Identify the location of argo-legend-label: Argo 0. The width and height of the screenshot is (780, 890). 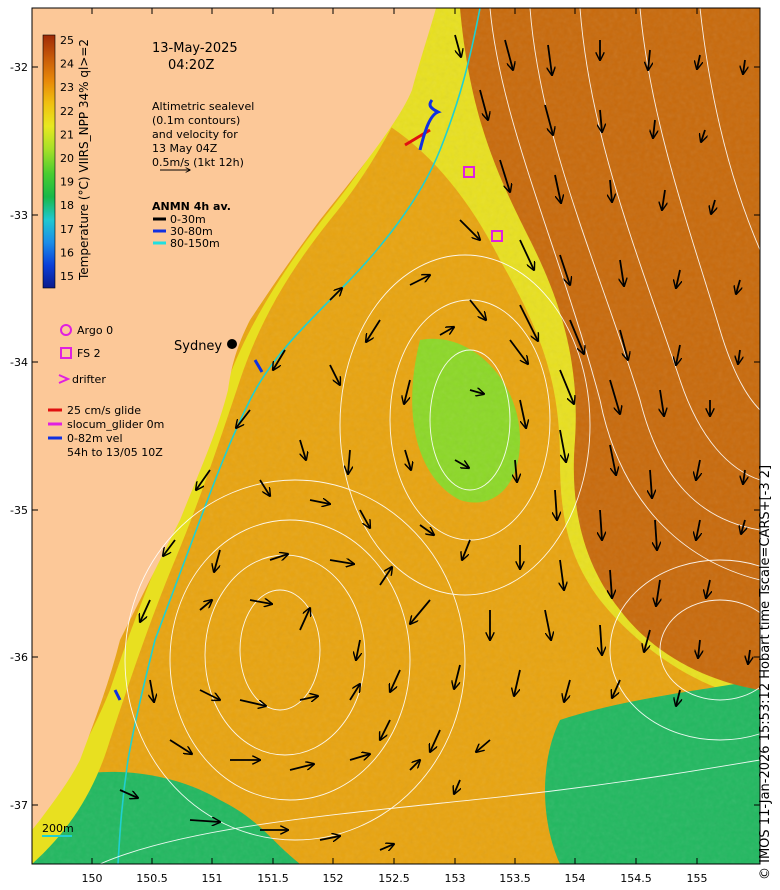
(95, 330).